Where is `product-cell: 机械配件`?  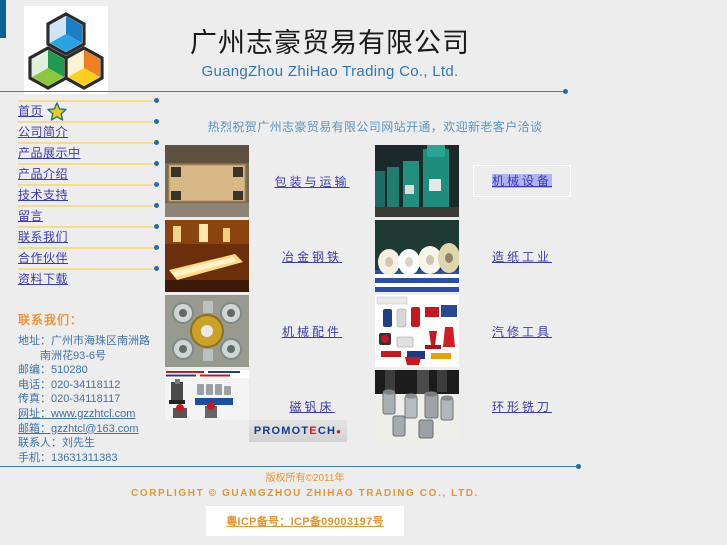
product-cell: 机械配件 is located at coordinates (270, 331).